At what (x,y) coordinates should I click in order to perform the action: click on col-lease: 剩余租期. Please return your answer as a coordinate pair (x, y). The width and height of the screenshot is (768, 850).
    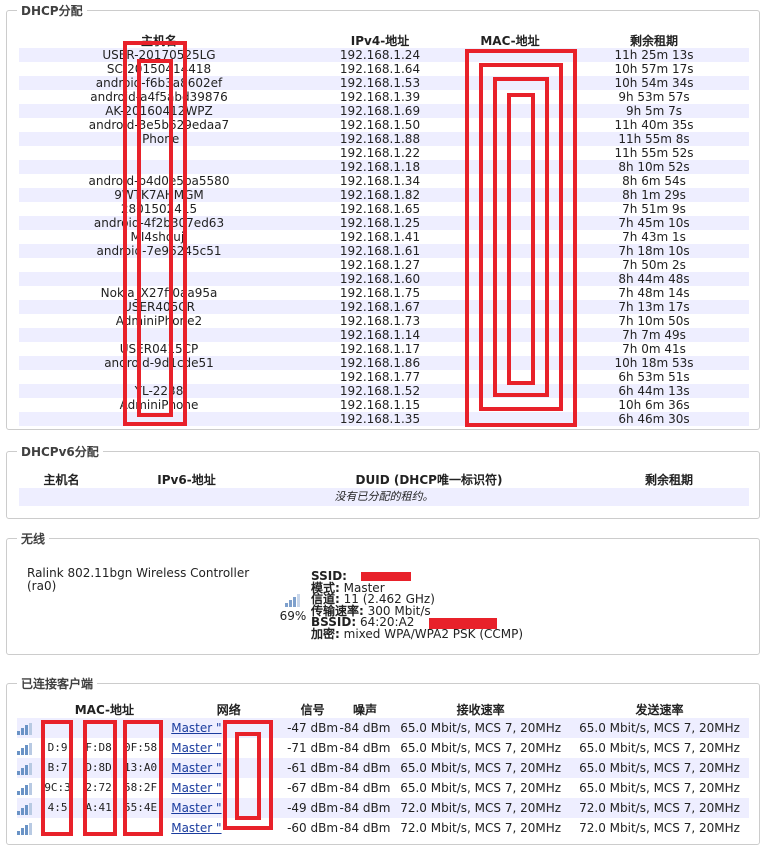
    Looking at the image, I should click on (653, 41).